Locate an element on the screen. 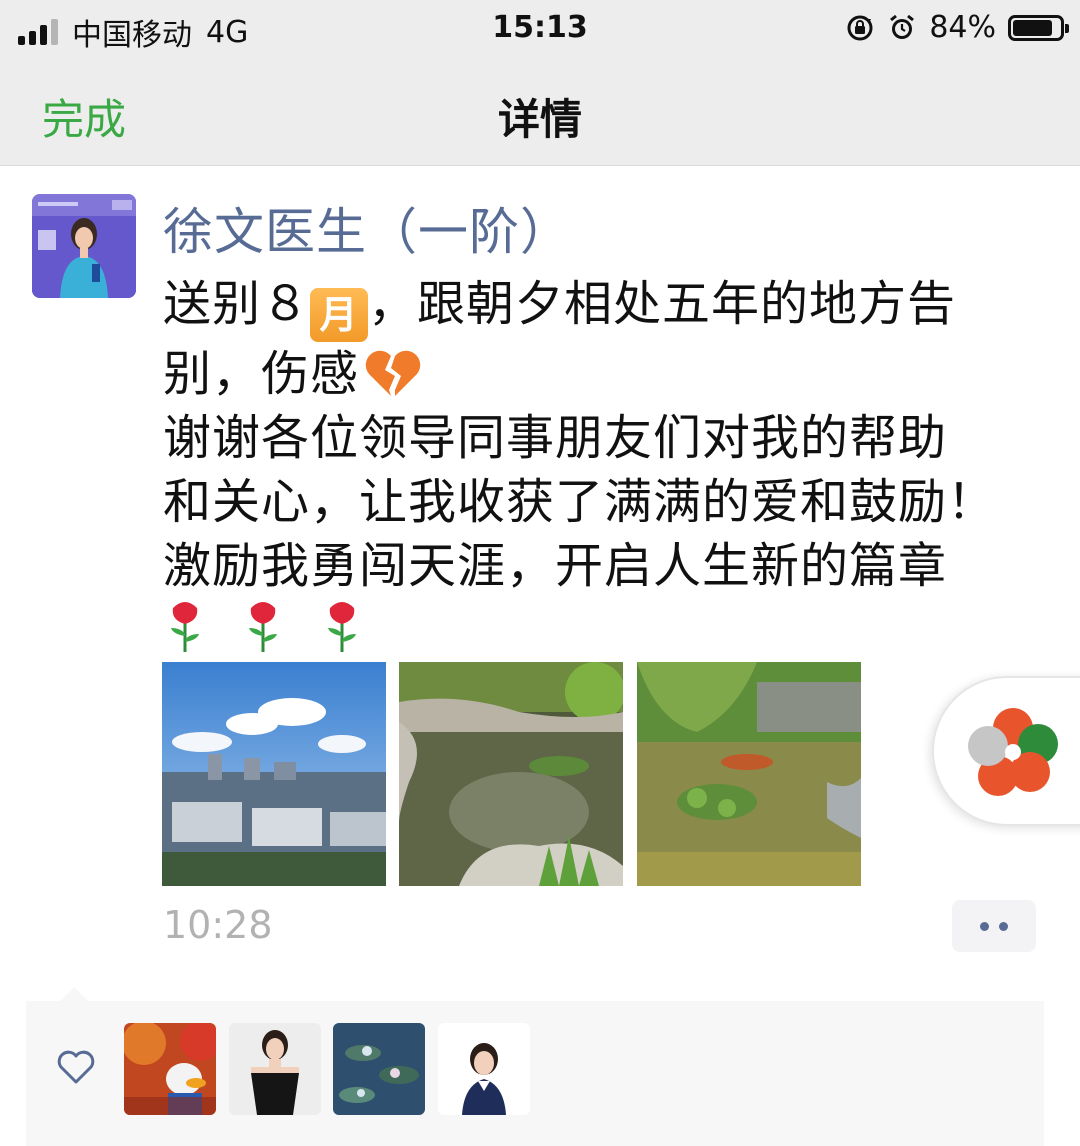  post-text-segment: 送别８ is located at coordinates (237, 304).